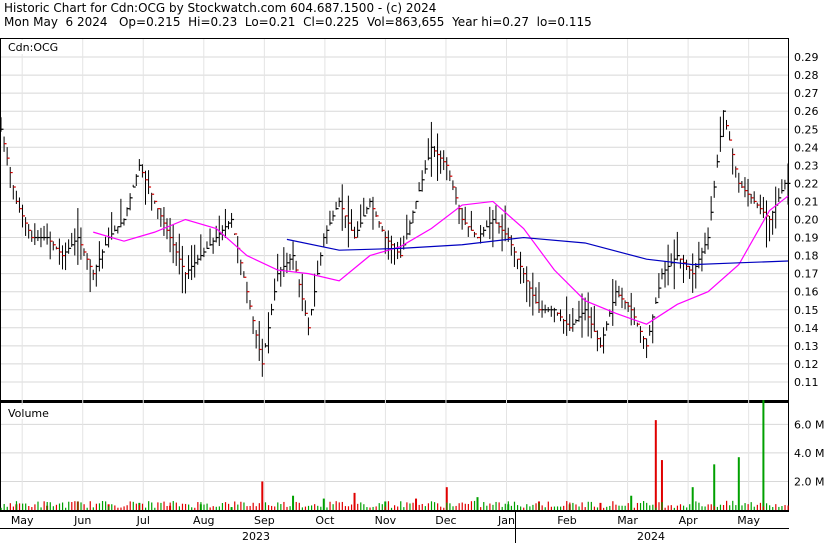 The width and height of the screenshot is (830, 543). I want to click on month-tick-label: Jul, so click(143, 520).